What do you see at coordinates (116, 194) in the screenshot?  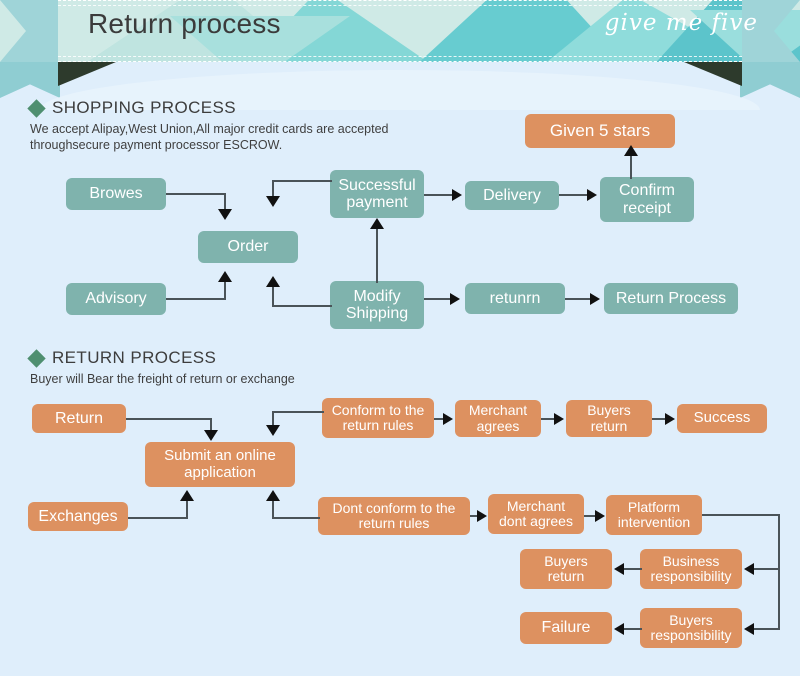 I see `node-browes: Browes` at bounding box center [116, 194].